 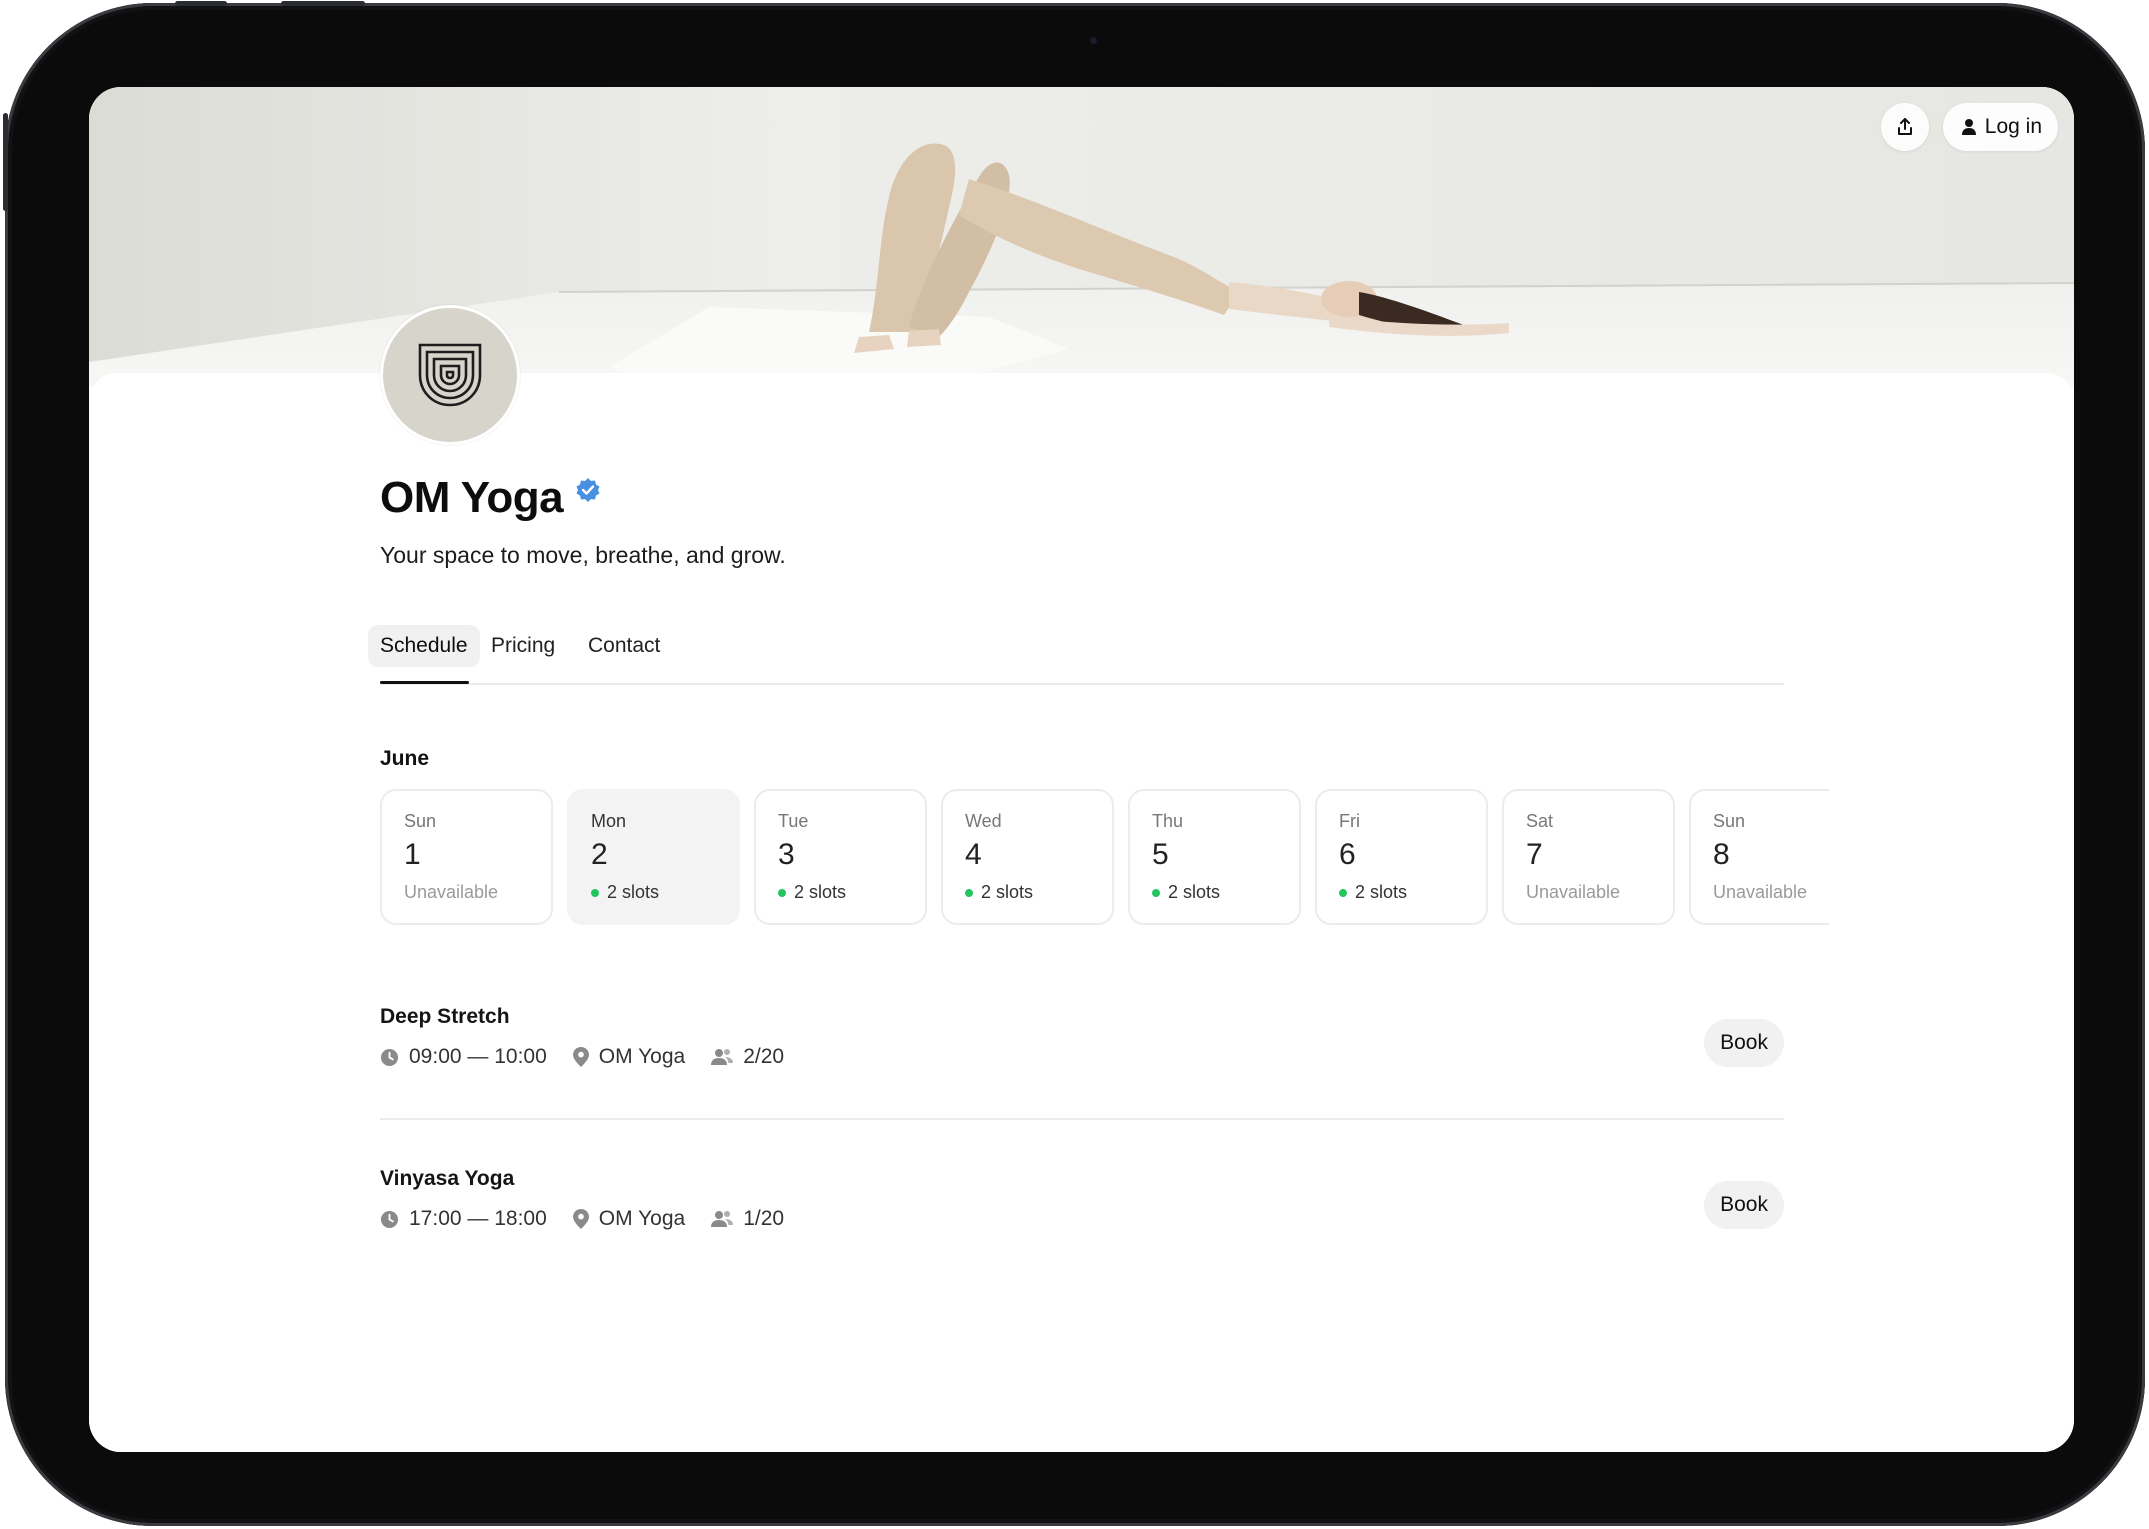 What do you see at coordinates (1588, 857) in the screenshot?
I see `day-card: Sat 7 Unavailable` at bounding box center [1588, 857].